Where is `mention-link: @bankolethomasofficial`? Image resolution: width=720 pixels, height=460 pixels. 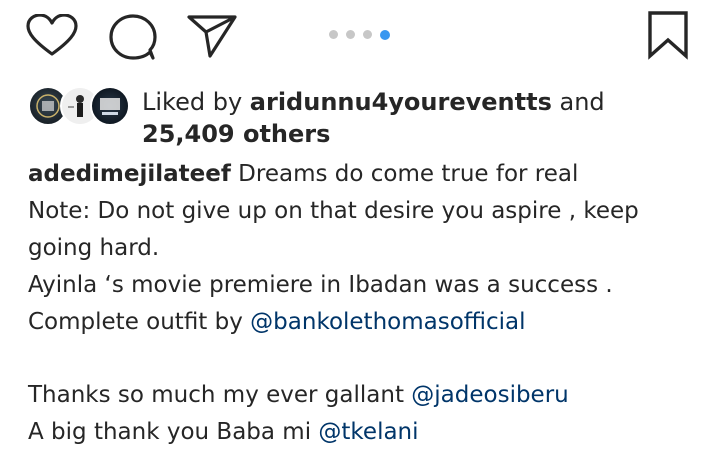
mention-link: @bankolethomasofficial is located at coordinates (387, 322).